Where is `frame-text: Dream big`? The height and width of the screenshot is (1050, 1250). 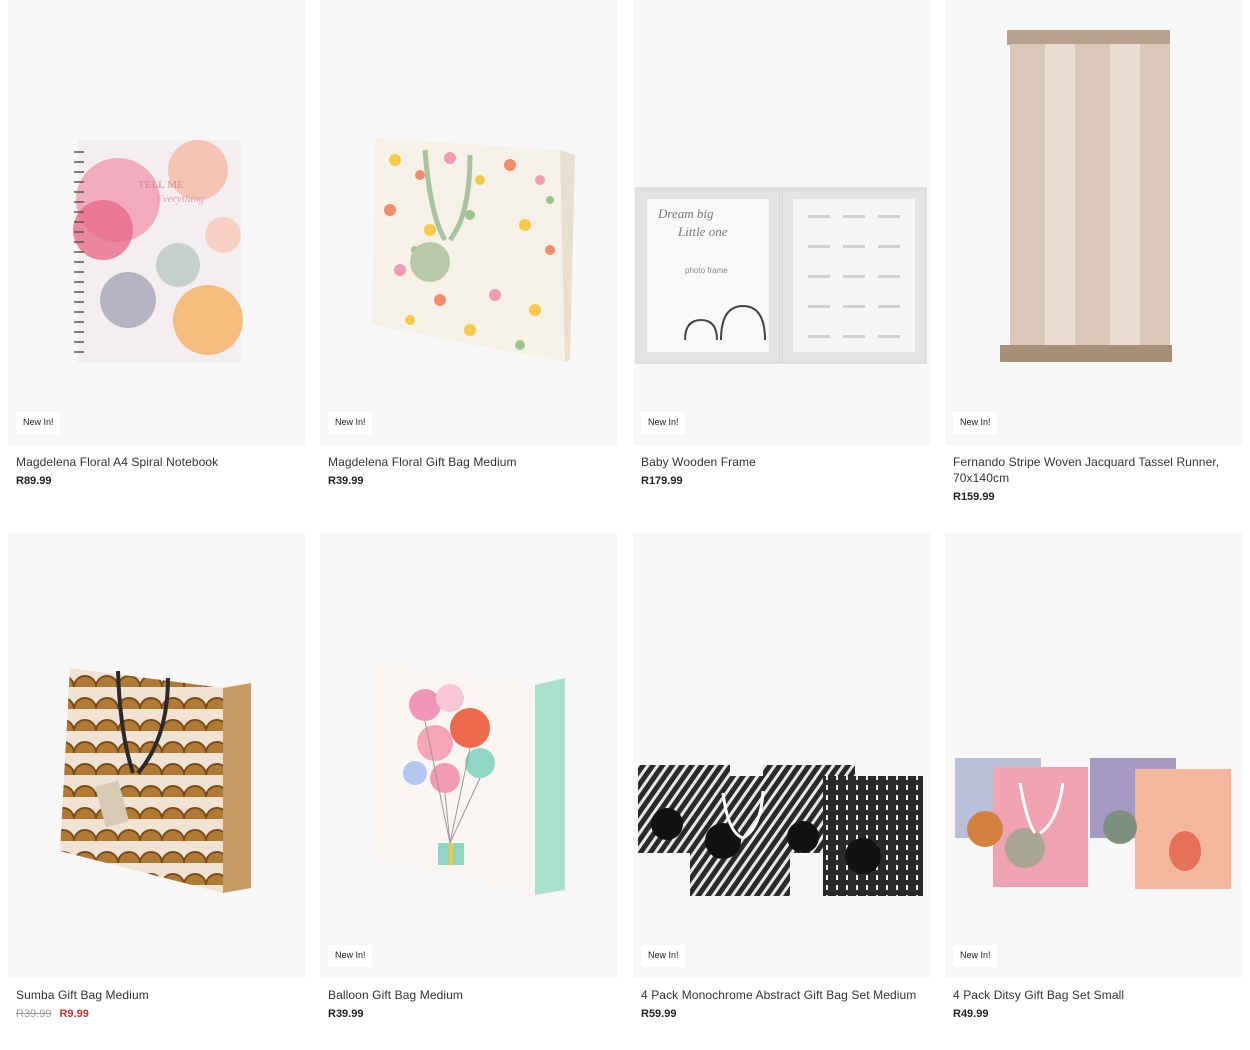 frame-text: Dream big is located at coordinates (685, 213).